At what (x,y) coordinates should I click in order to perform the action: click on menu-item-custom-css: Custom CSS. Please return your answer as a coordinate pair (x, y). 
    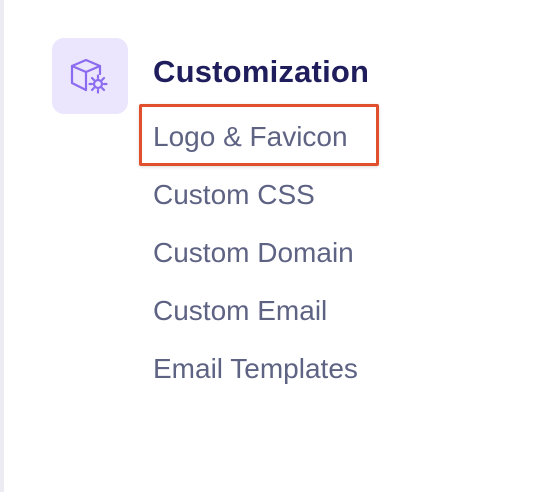
    Looking at the image, I should click on (255, 195).